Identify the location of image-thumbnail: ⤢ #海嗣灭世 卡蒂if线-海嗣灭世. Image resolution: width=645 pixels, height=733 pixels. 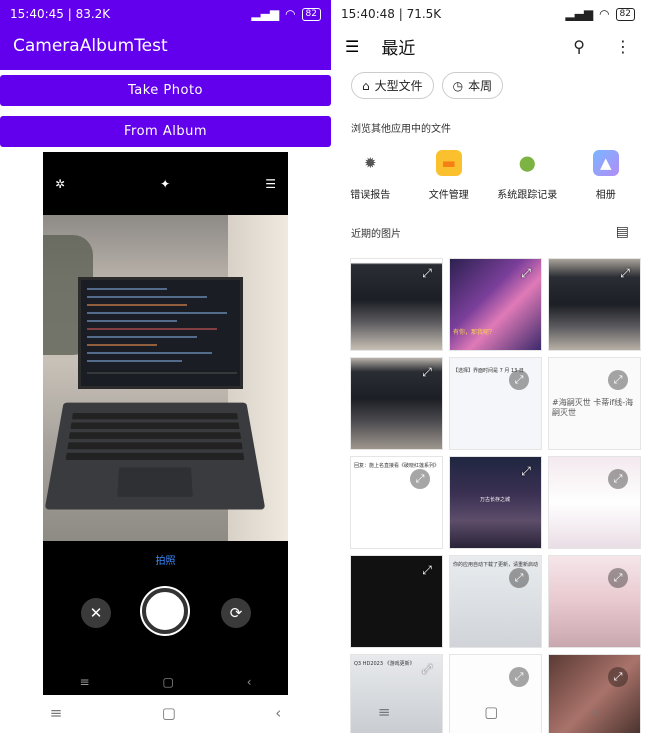
(594, 403).